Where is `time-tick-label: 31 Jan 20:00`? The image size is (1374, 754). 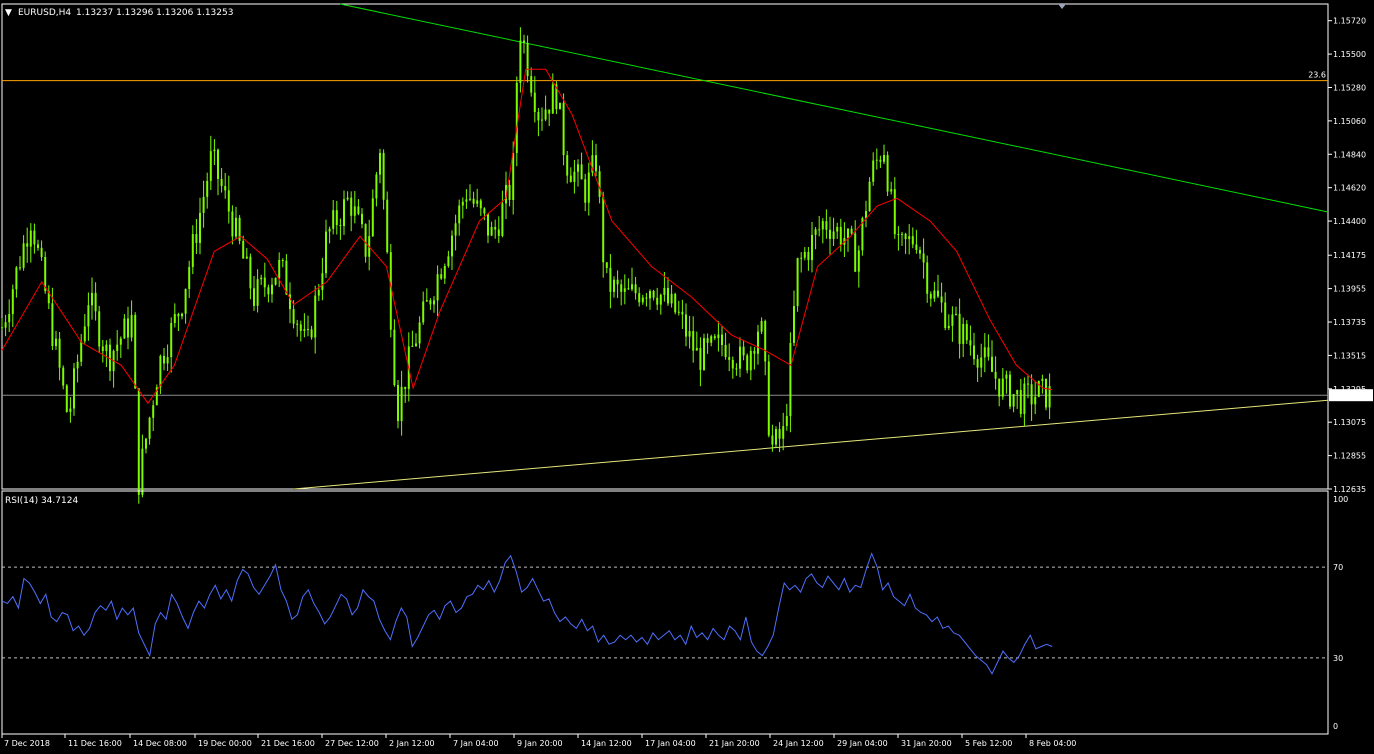
time-tick-label: 31 Jan 20:00 is located at coordinates (926, 743).